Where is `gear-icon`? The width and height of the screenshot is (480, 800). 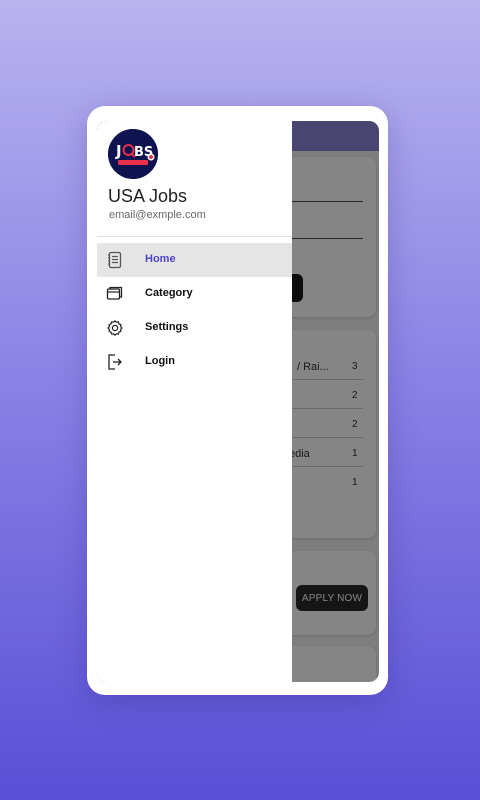
gear-icon is located at coordinates (115, 328).